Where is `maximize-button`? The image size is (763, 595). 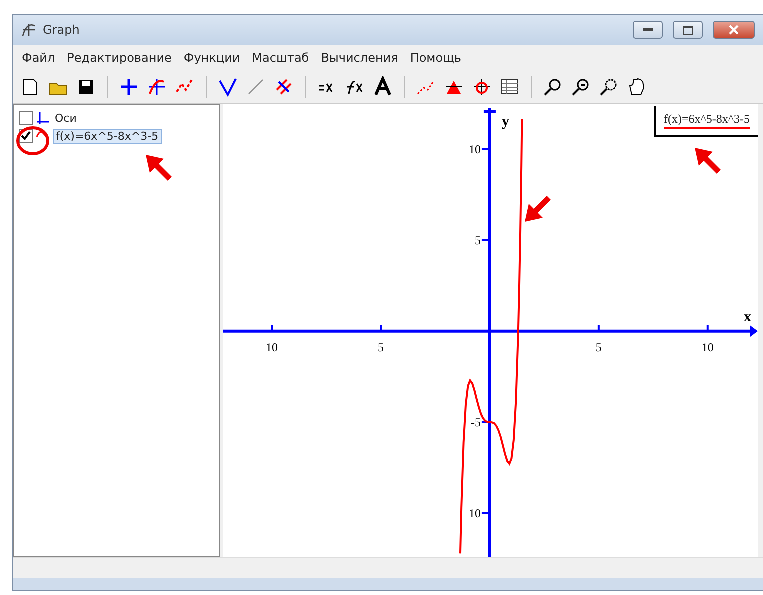 maximize-button is located at coordinates (688, 30).